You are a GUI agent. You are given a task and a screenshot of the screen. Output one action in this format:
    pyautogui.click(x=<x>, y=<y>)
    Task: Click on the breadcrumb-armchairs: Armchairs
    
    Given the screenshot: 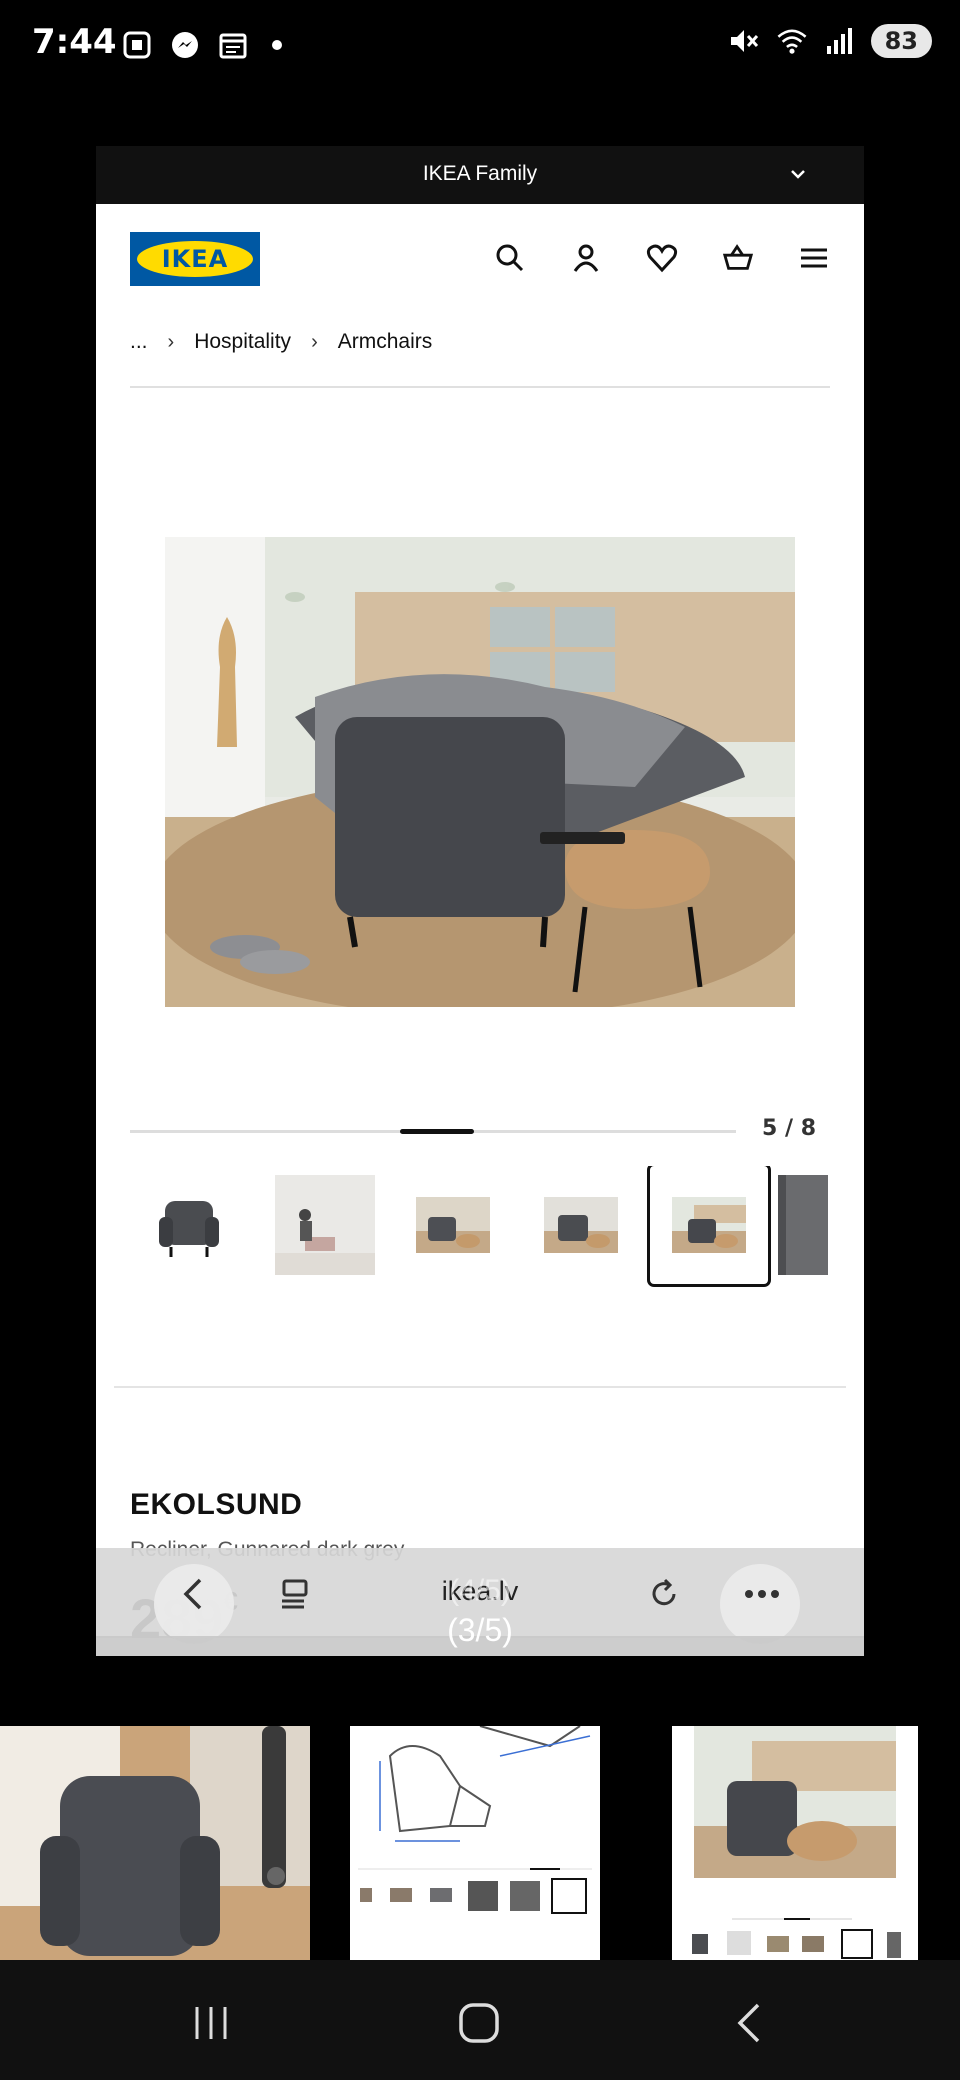 What is the action you would take?
    pyautogui.click(x=385, y=342)
    